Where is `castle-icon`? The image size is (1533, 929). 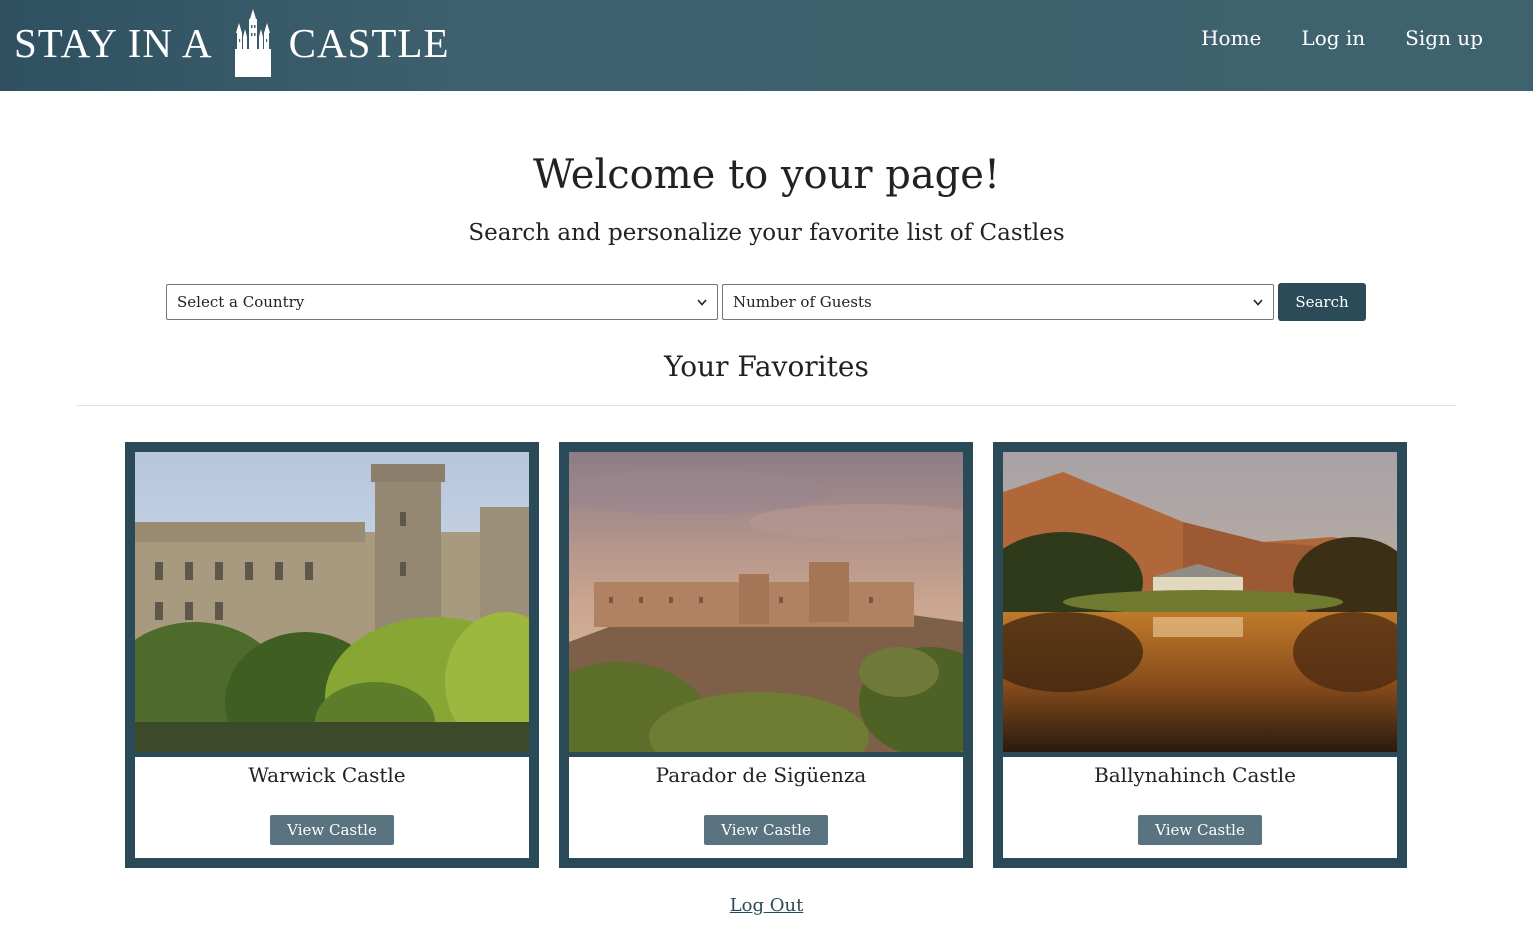 castle-icon is located at coordinates (253, 43).